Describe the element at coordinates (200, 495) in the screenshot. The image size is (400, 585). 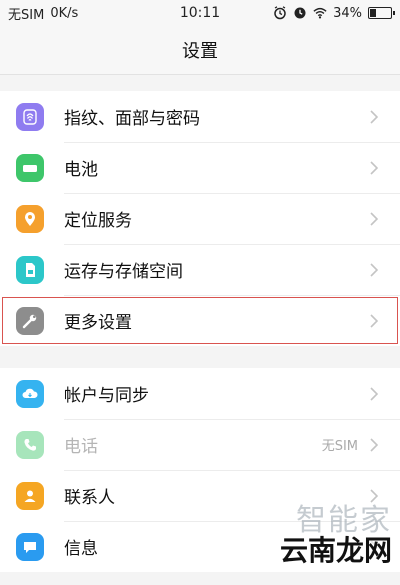
I see `settings-item-contacts: 联系人` at that location.